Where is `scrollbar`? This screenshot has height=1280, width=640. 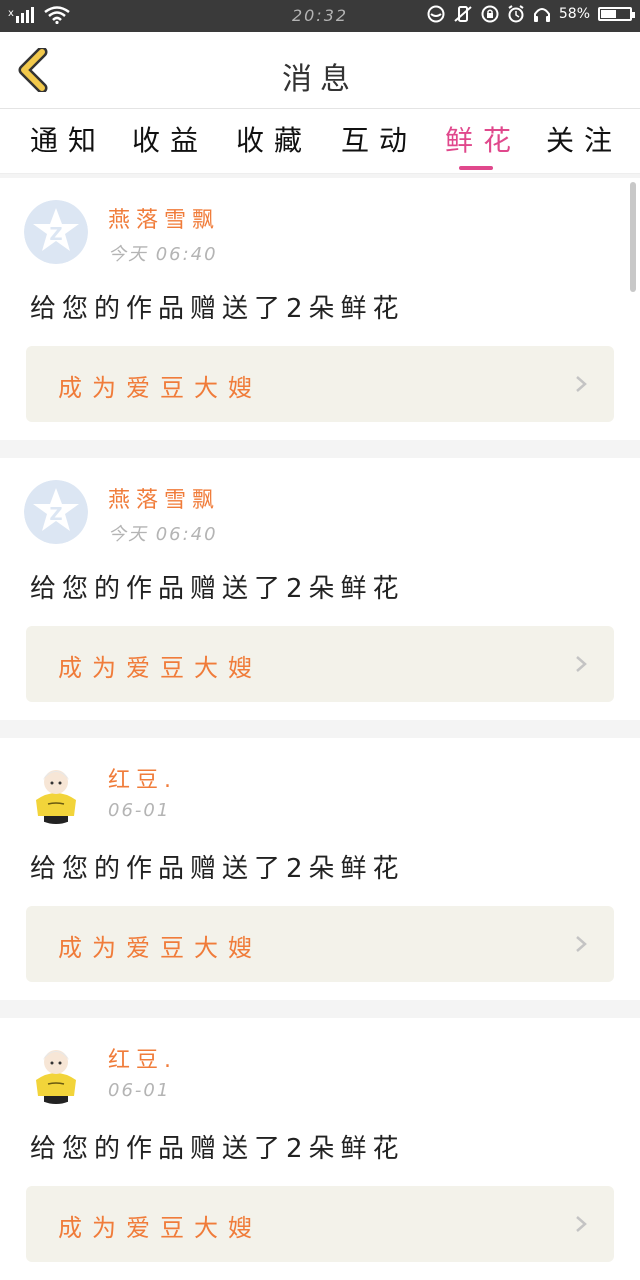 scrollbar is located at coordinates (633, 237).